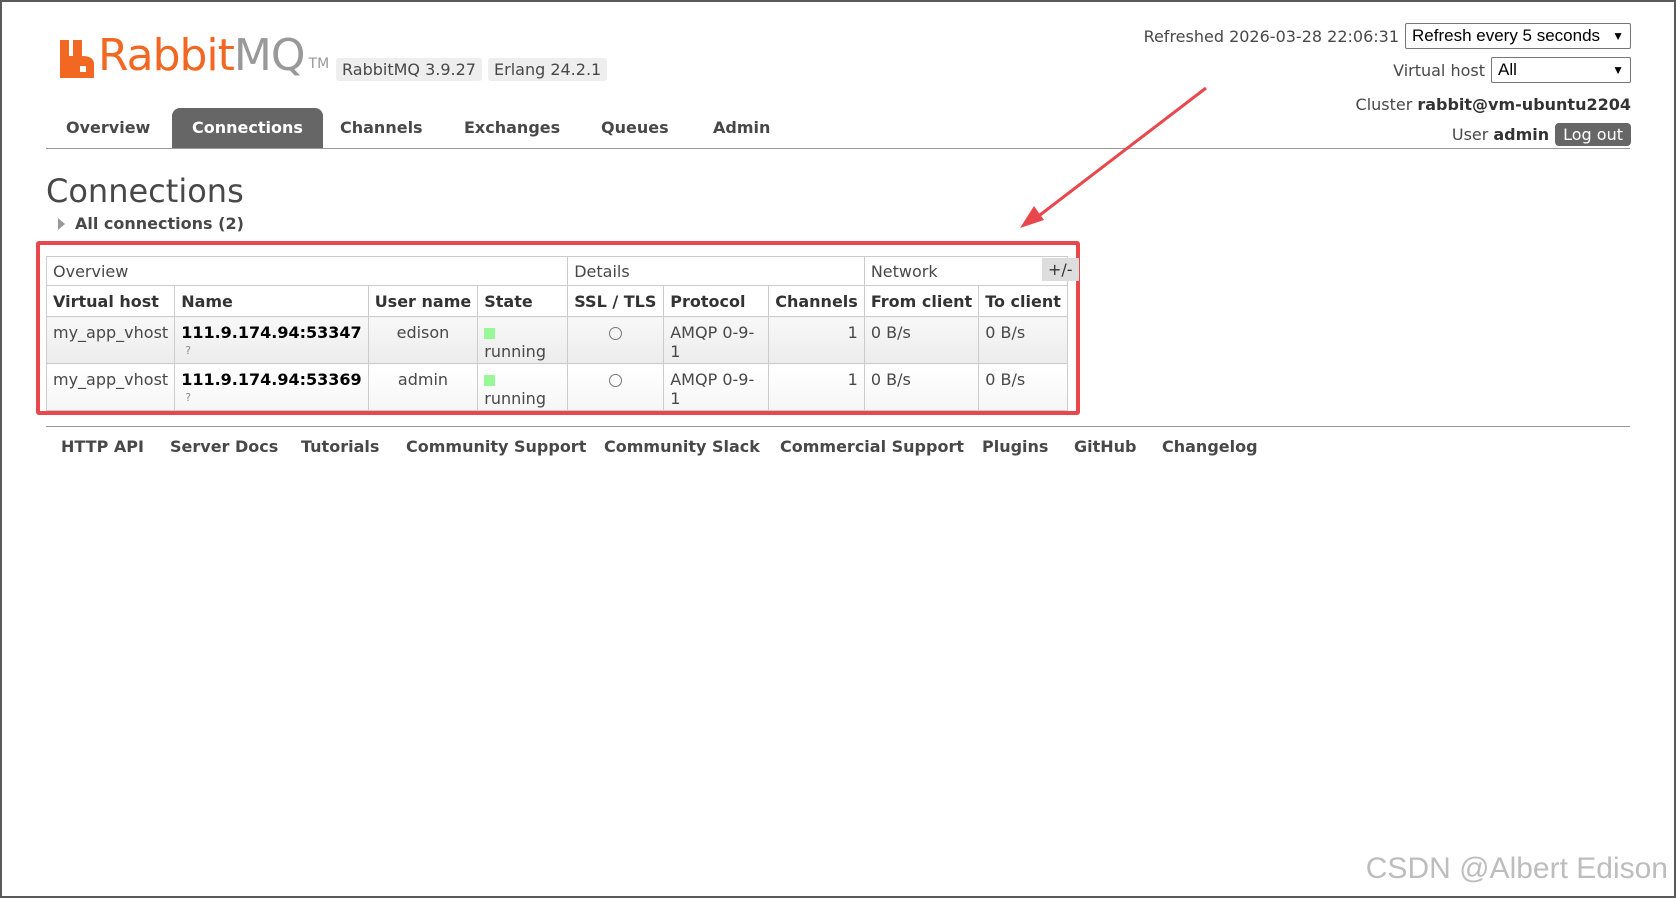 Image resolution: width=1676 pixels, height=898 pixels. Describe the element at coordinates (496, 446) in the screenshot. I see `footer-link-community-support: Community Support` at that location.